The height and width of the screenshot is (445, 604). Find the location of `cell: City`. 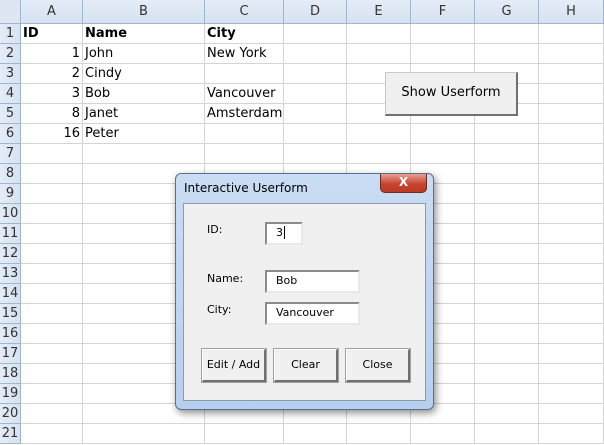

cell: City is located at coordinates (244, 34).